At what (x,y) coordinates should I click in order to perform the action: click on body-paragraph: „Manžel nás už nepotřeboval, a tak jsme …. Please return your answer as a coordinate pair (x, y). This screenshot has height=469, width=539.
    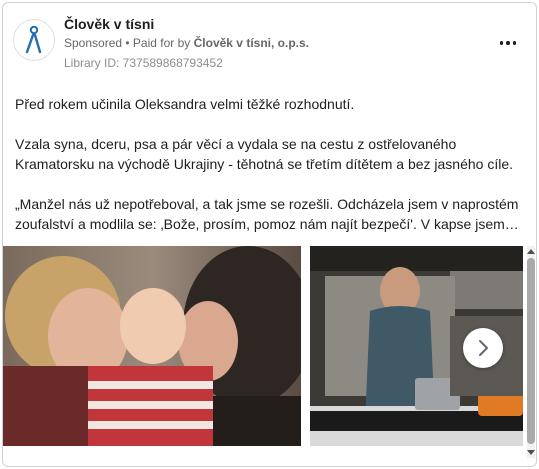
    Looking at the image, I should click on (267, 214).